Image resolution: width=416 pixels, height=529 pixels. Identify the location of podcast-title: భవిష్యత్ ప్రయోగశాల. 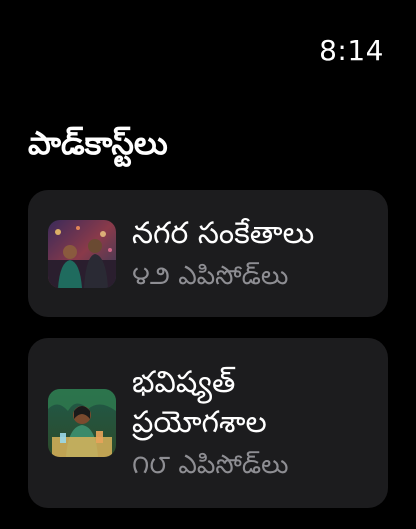
(199, 402).